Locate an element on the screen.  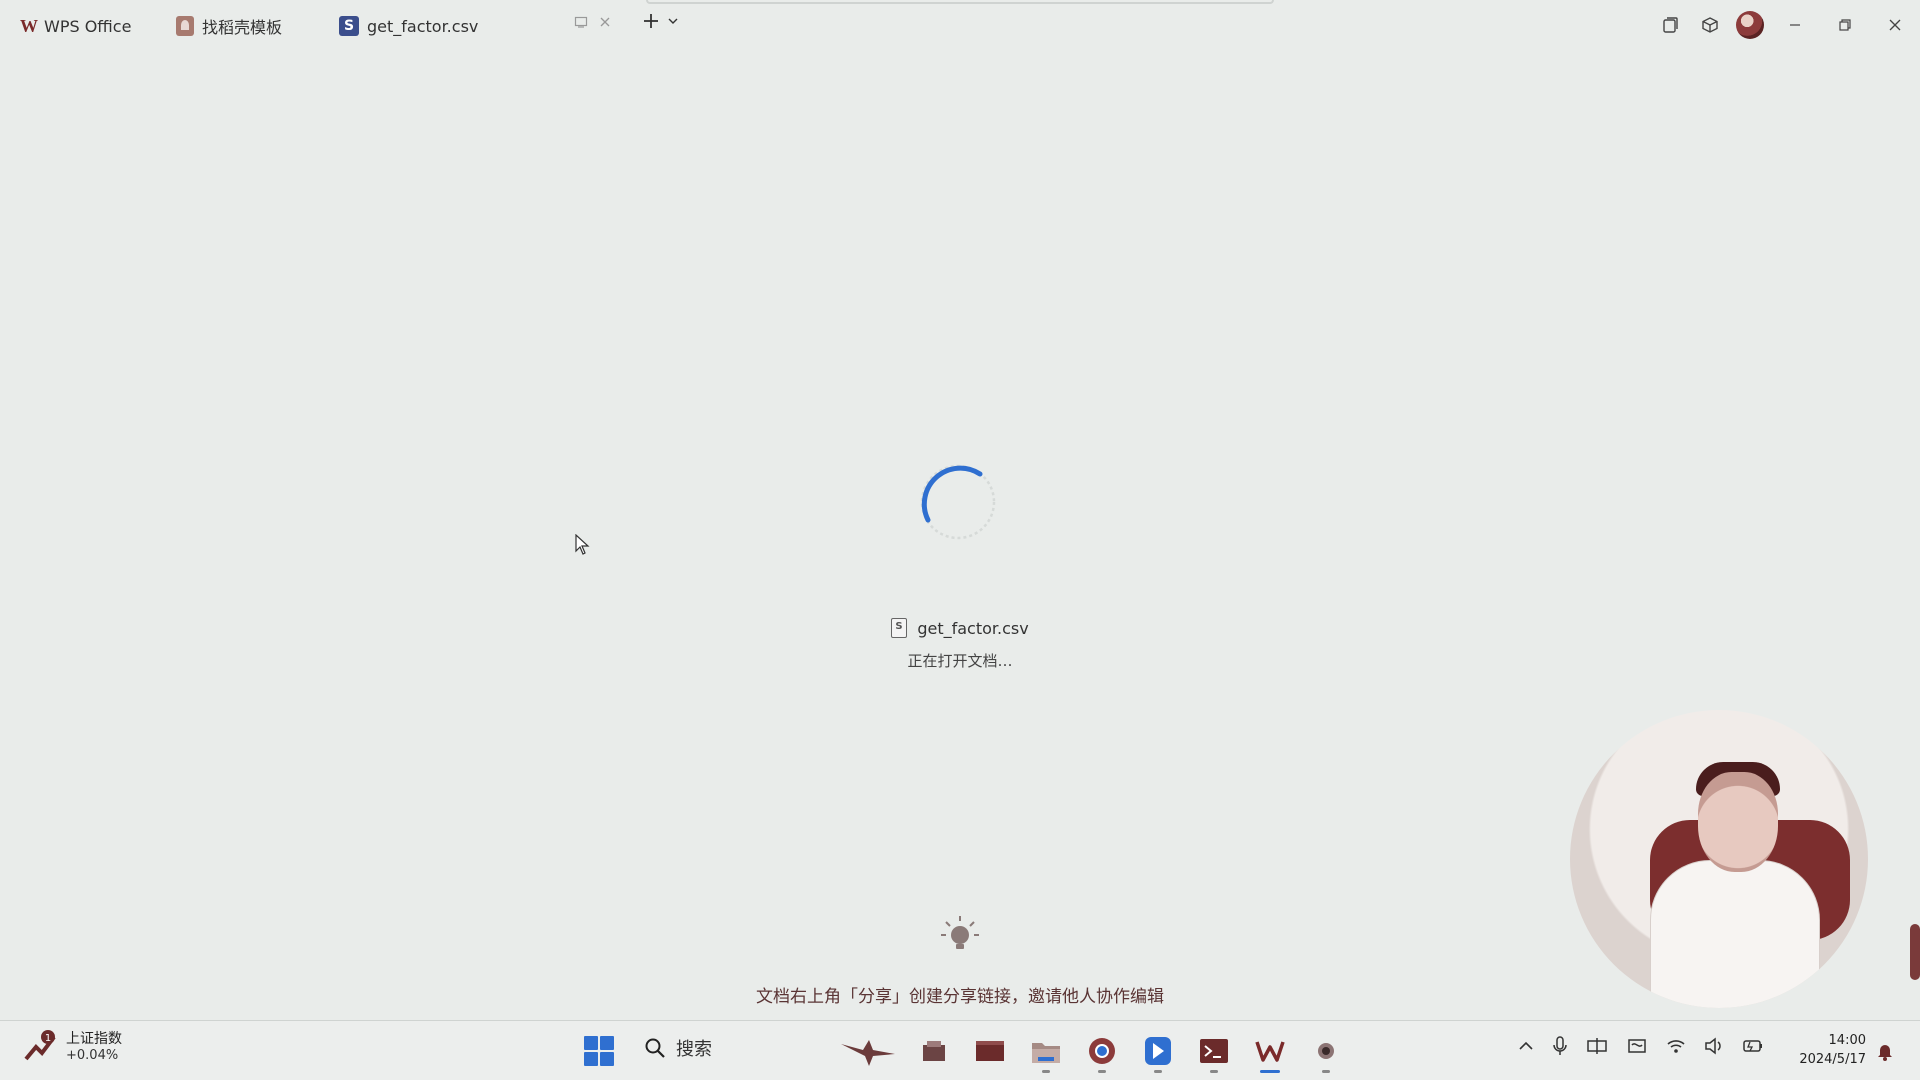
restore-button is located at coordinates (1845, 25).